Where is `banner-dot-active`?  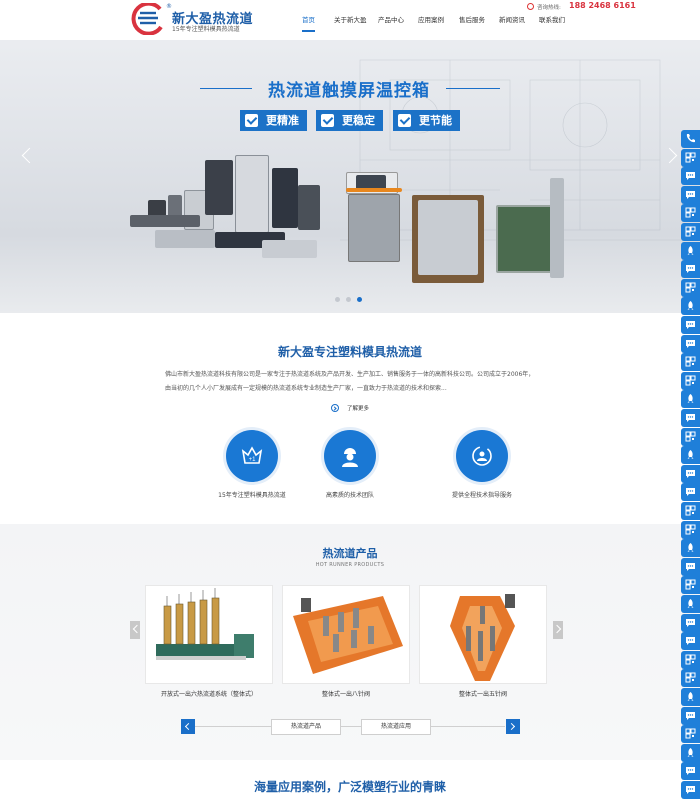 banner-dot-active is located at coordinates (359, 299).